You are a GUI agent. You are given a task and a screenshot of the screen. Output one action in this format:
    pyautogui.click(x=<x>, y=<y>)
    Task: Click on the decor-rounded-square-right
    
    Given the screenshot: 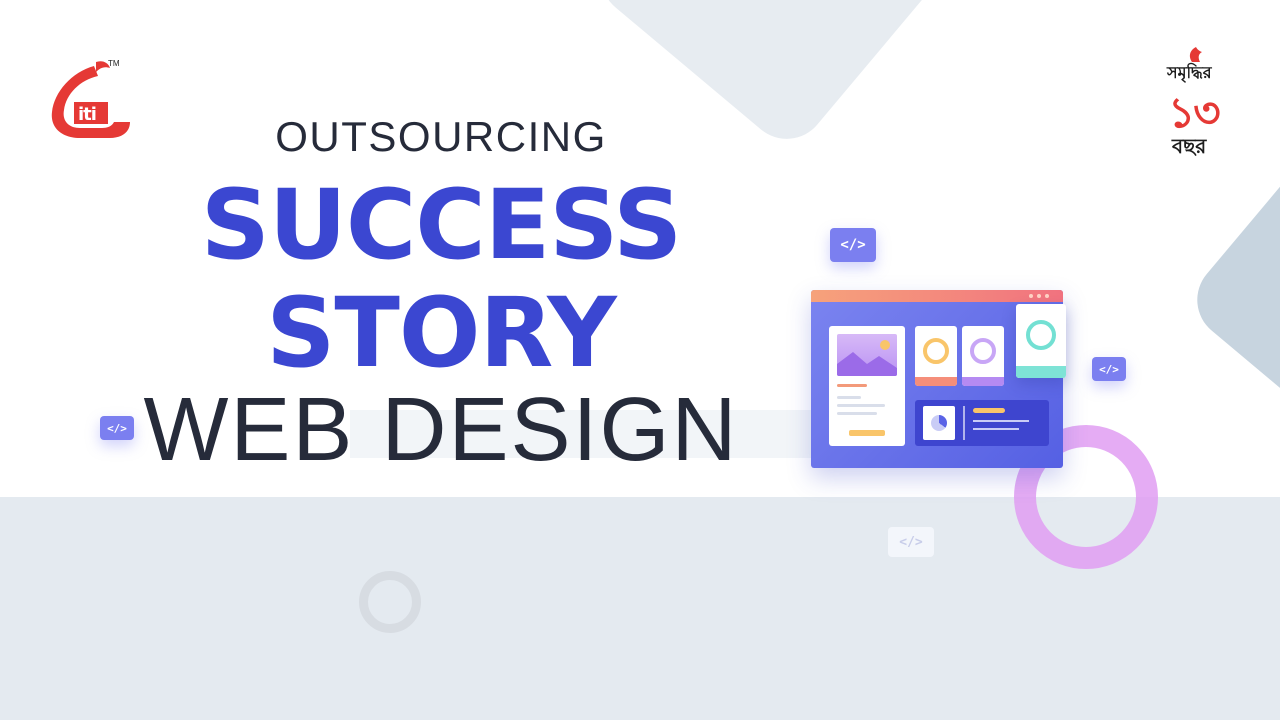 What is the action you would take?
    pyautogui.click(x=1230, y=290)
    